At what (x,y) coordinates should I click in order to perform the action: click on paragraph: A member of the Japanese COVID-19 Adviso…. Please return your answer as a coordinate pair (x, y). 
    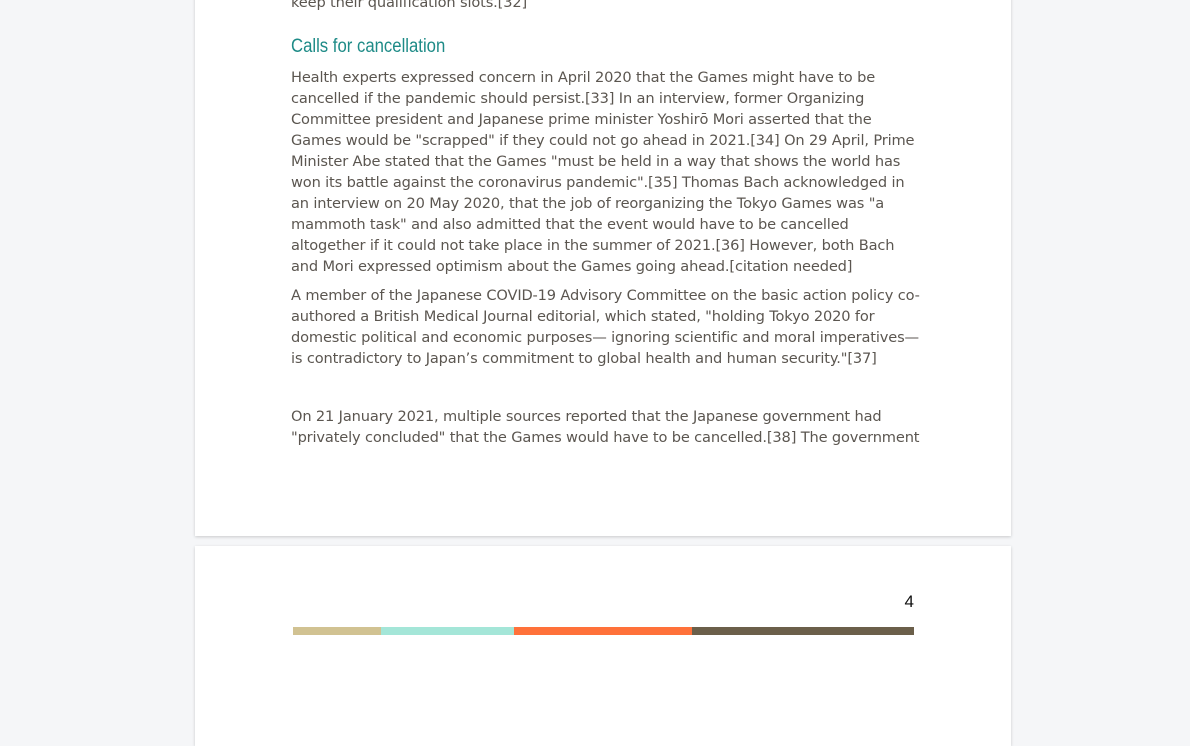
    Looking at the image, I should click on (605, 327).